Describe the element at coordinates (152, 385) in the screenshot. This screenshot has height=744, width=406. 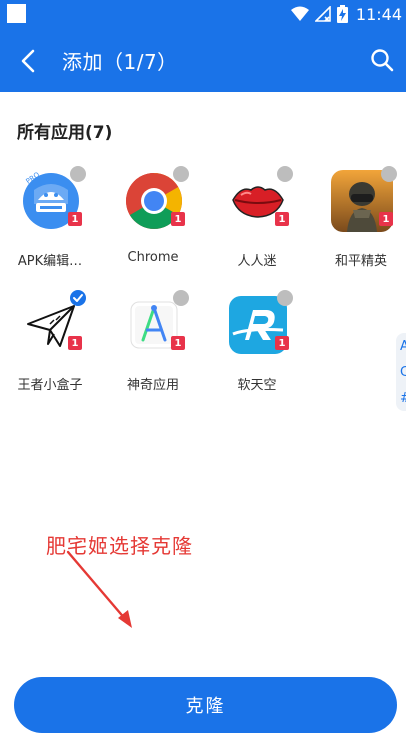
I see `app-label: 神奇应用` at that location.